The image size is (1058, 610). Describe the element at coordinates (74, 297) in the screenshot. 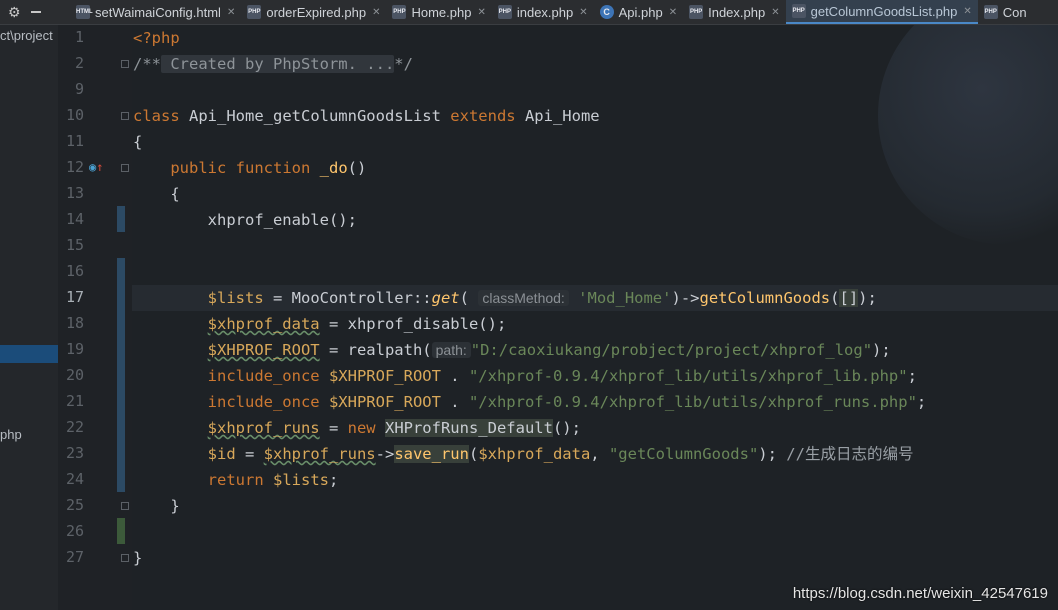

I see `line-number-current: 17` at that location.